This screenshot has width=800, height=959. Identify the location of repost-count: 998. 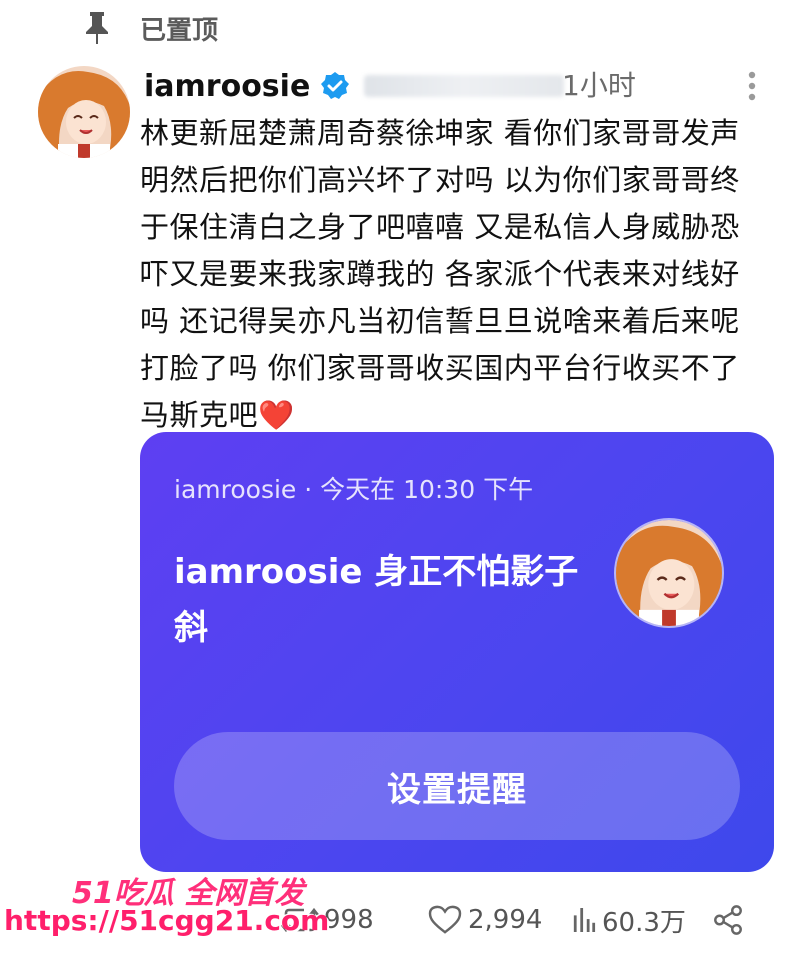
(349, 920).